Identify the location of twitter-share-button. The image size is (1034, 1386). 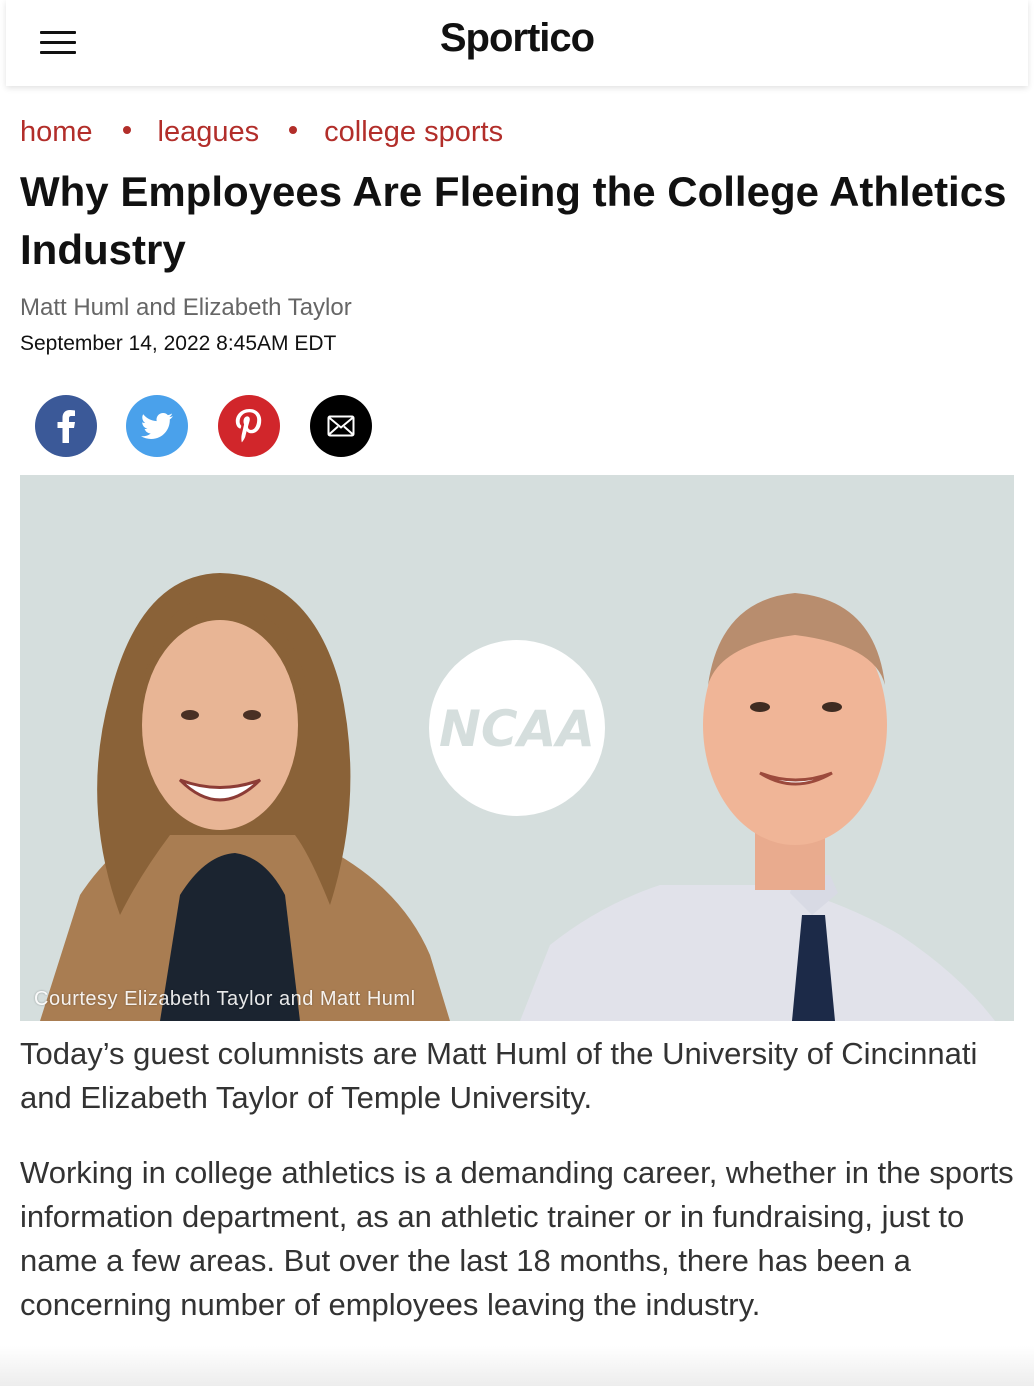
(157, 426).